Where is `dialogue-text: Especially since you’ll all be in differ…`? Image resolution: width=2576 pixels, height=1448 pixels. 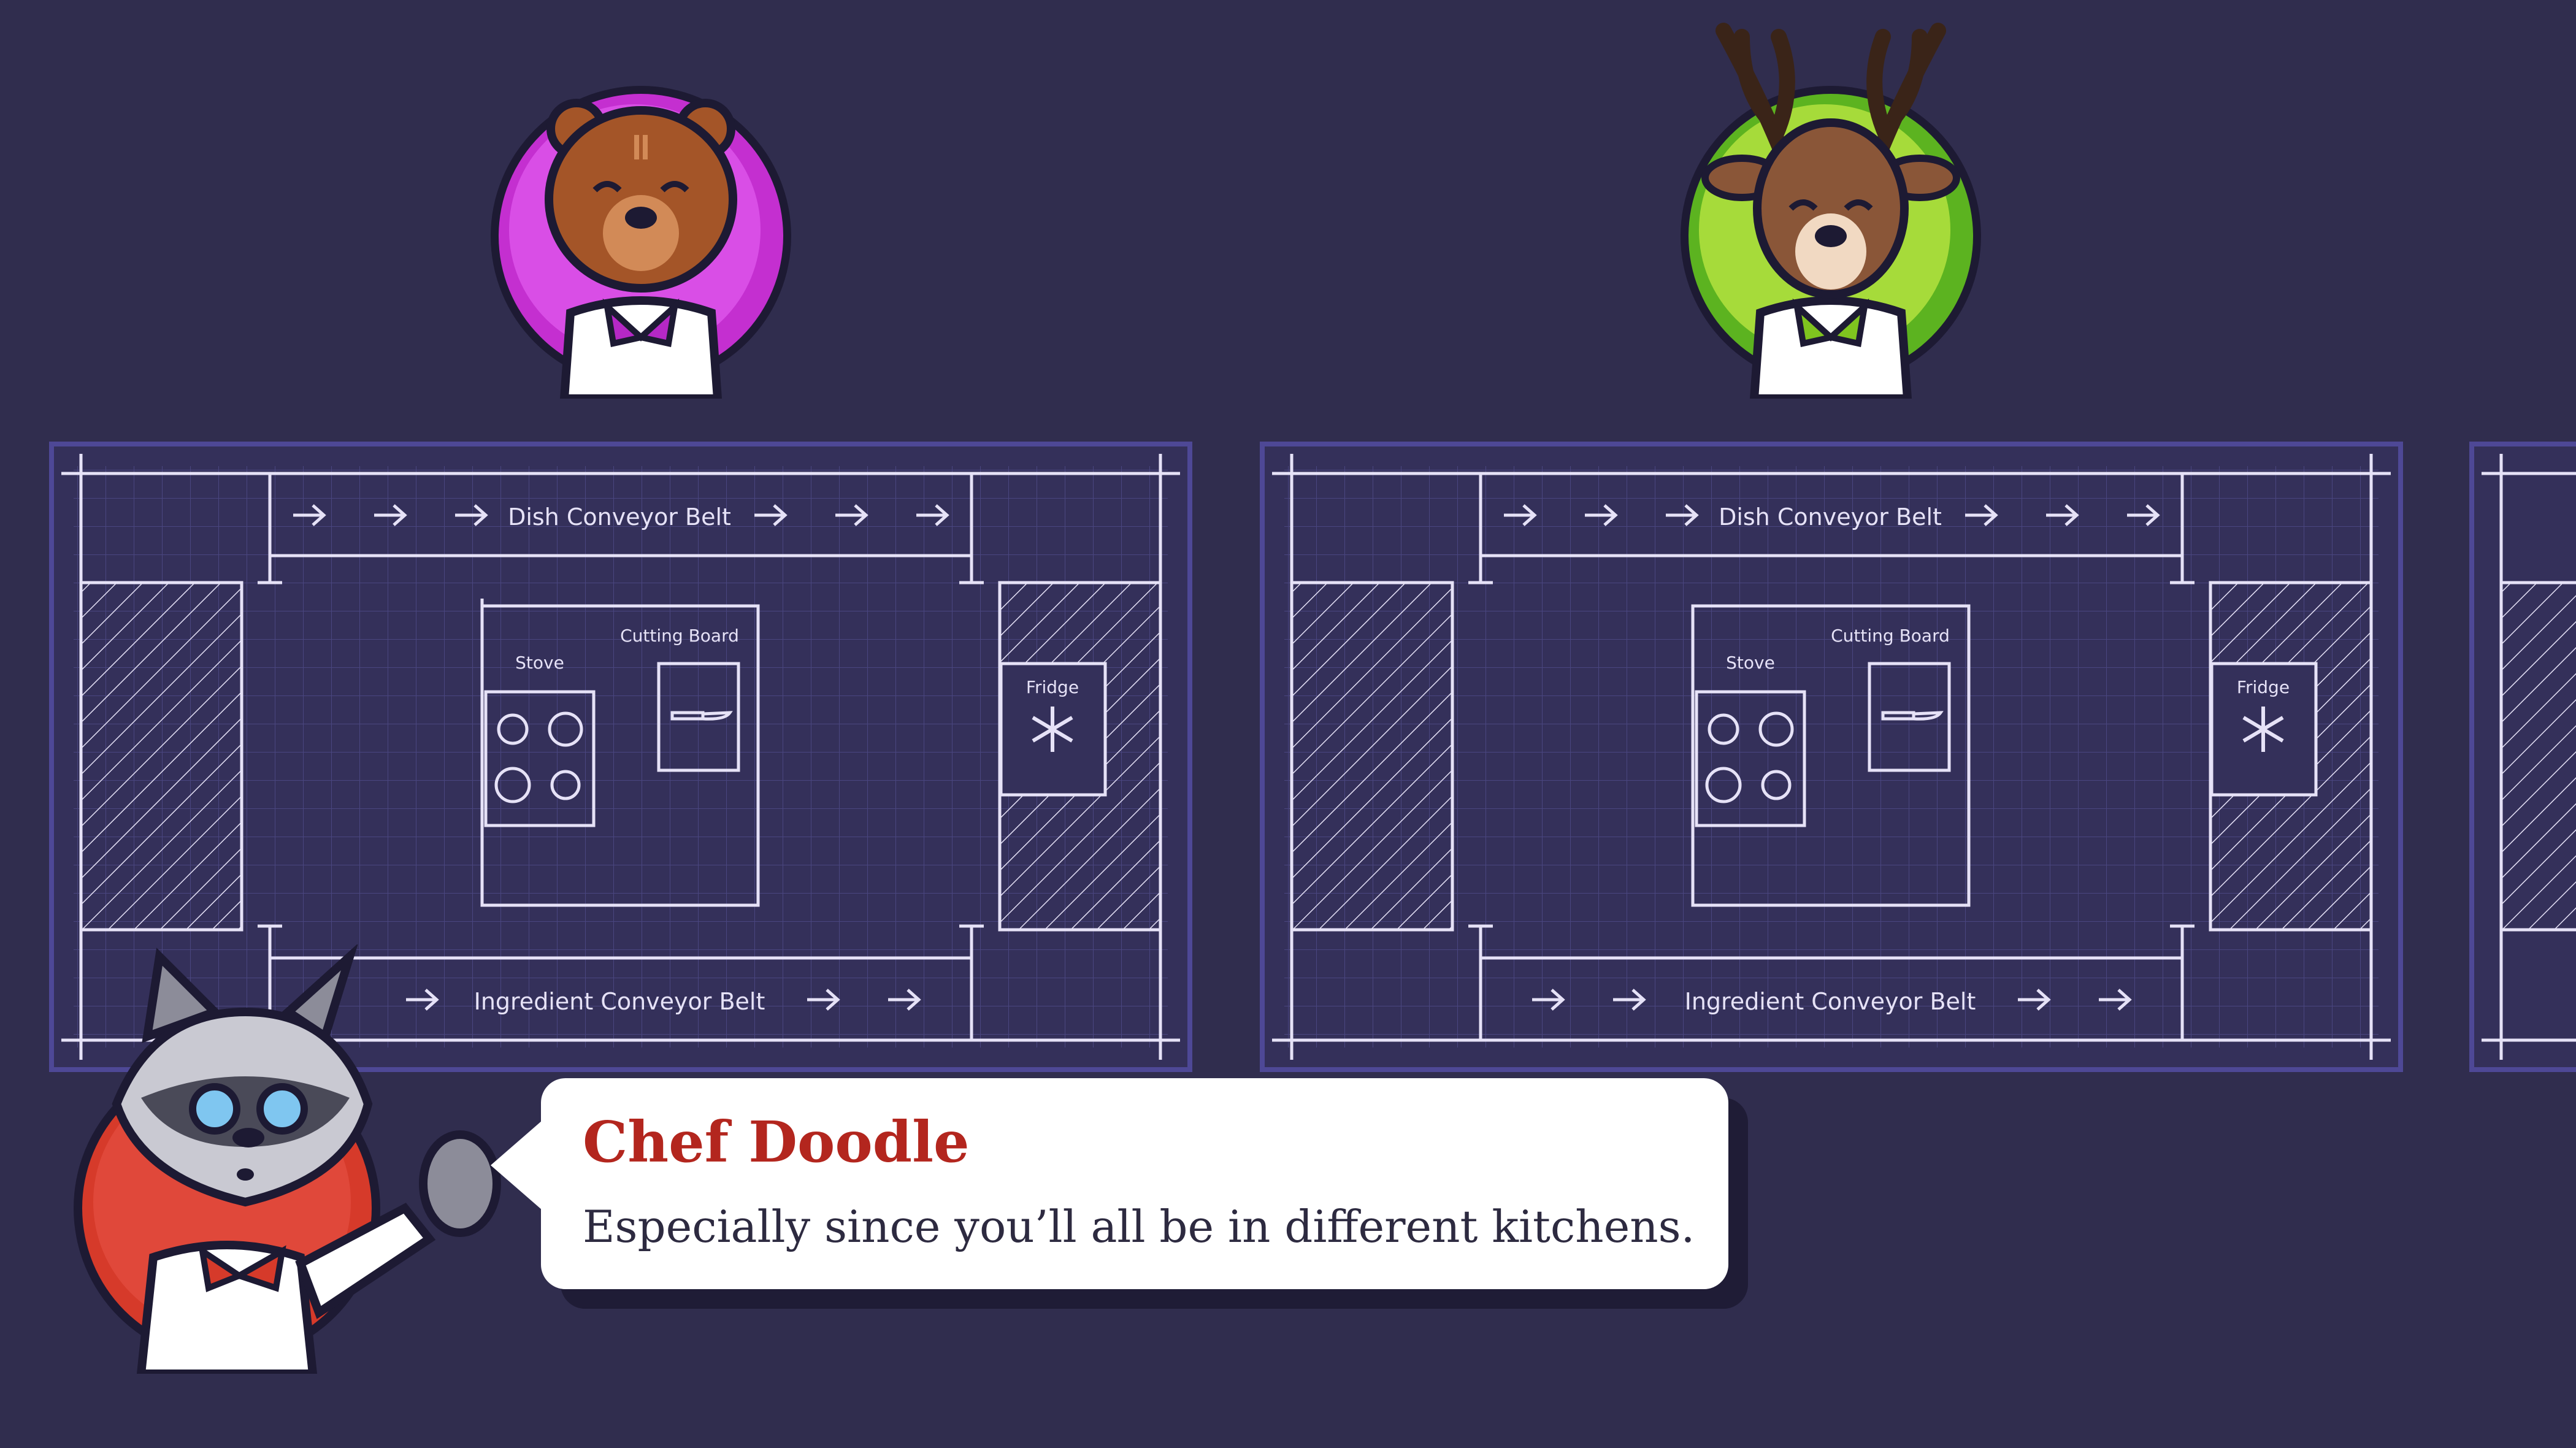 dialogue-text: Especially since you’ll all be in differ… is located at coordinates (1139, 1227).